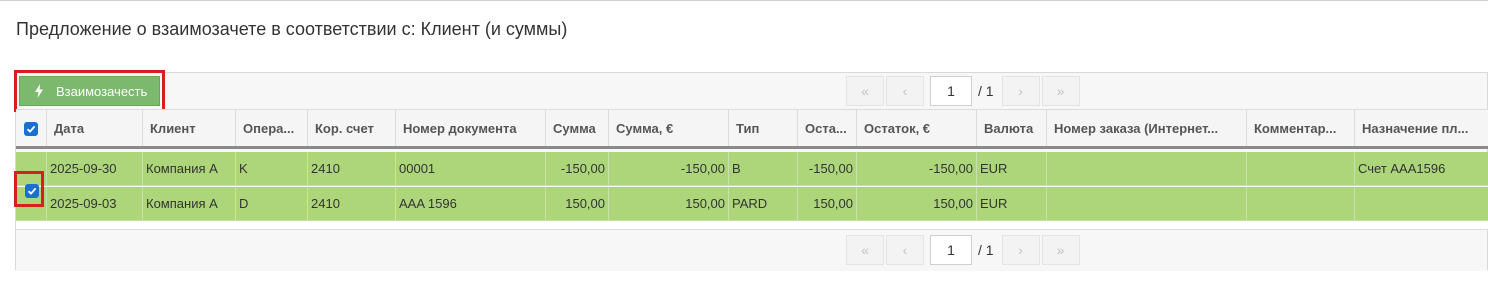  What do you see at coordinates (763, 203) in the screenshot?
I see `cell-type: PARD` at bounding box center [763, 203].